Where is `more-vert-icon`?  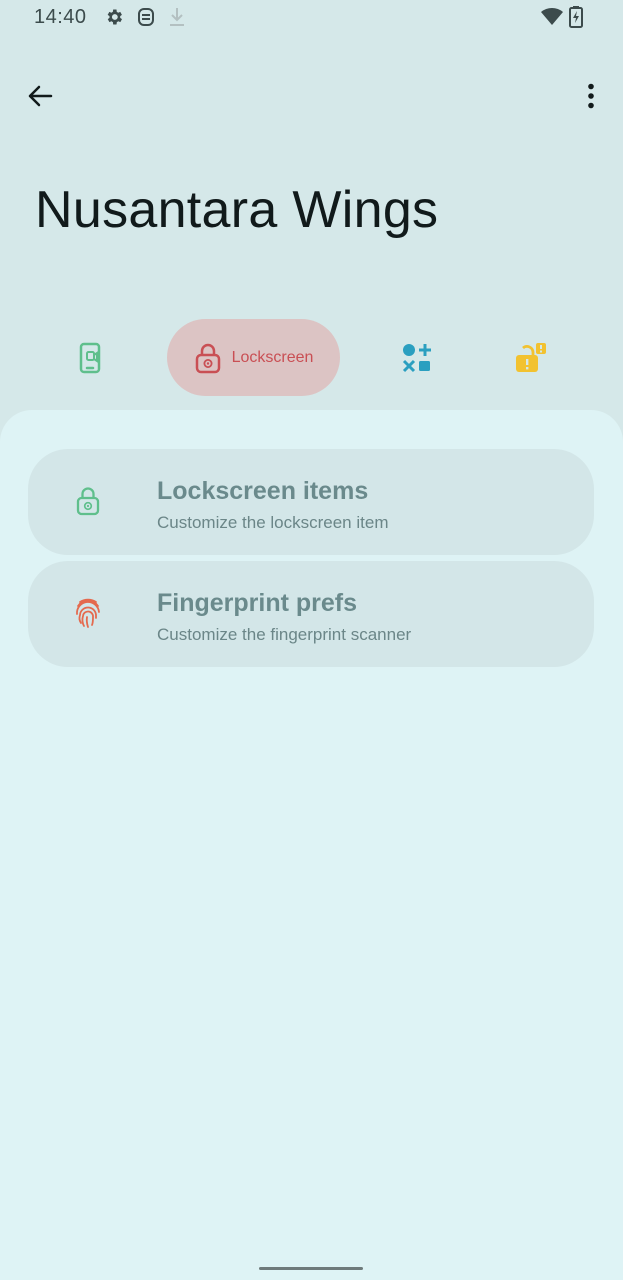
more-vert-icon is located at coordinates (591, 96).